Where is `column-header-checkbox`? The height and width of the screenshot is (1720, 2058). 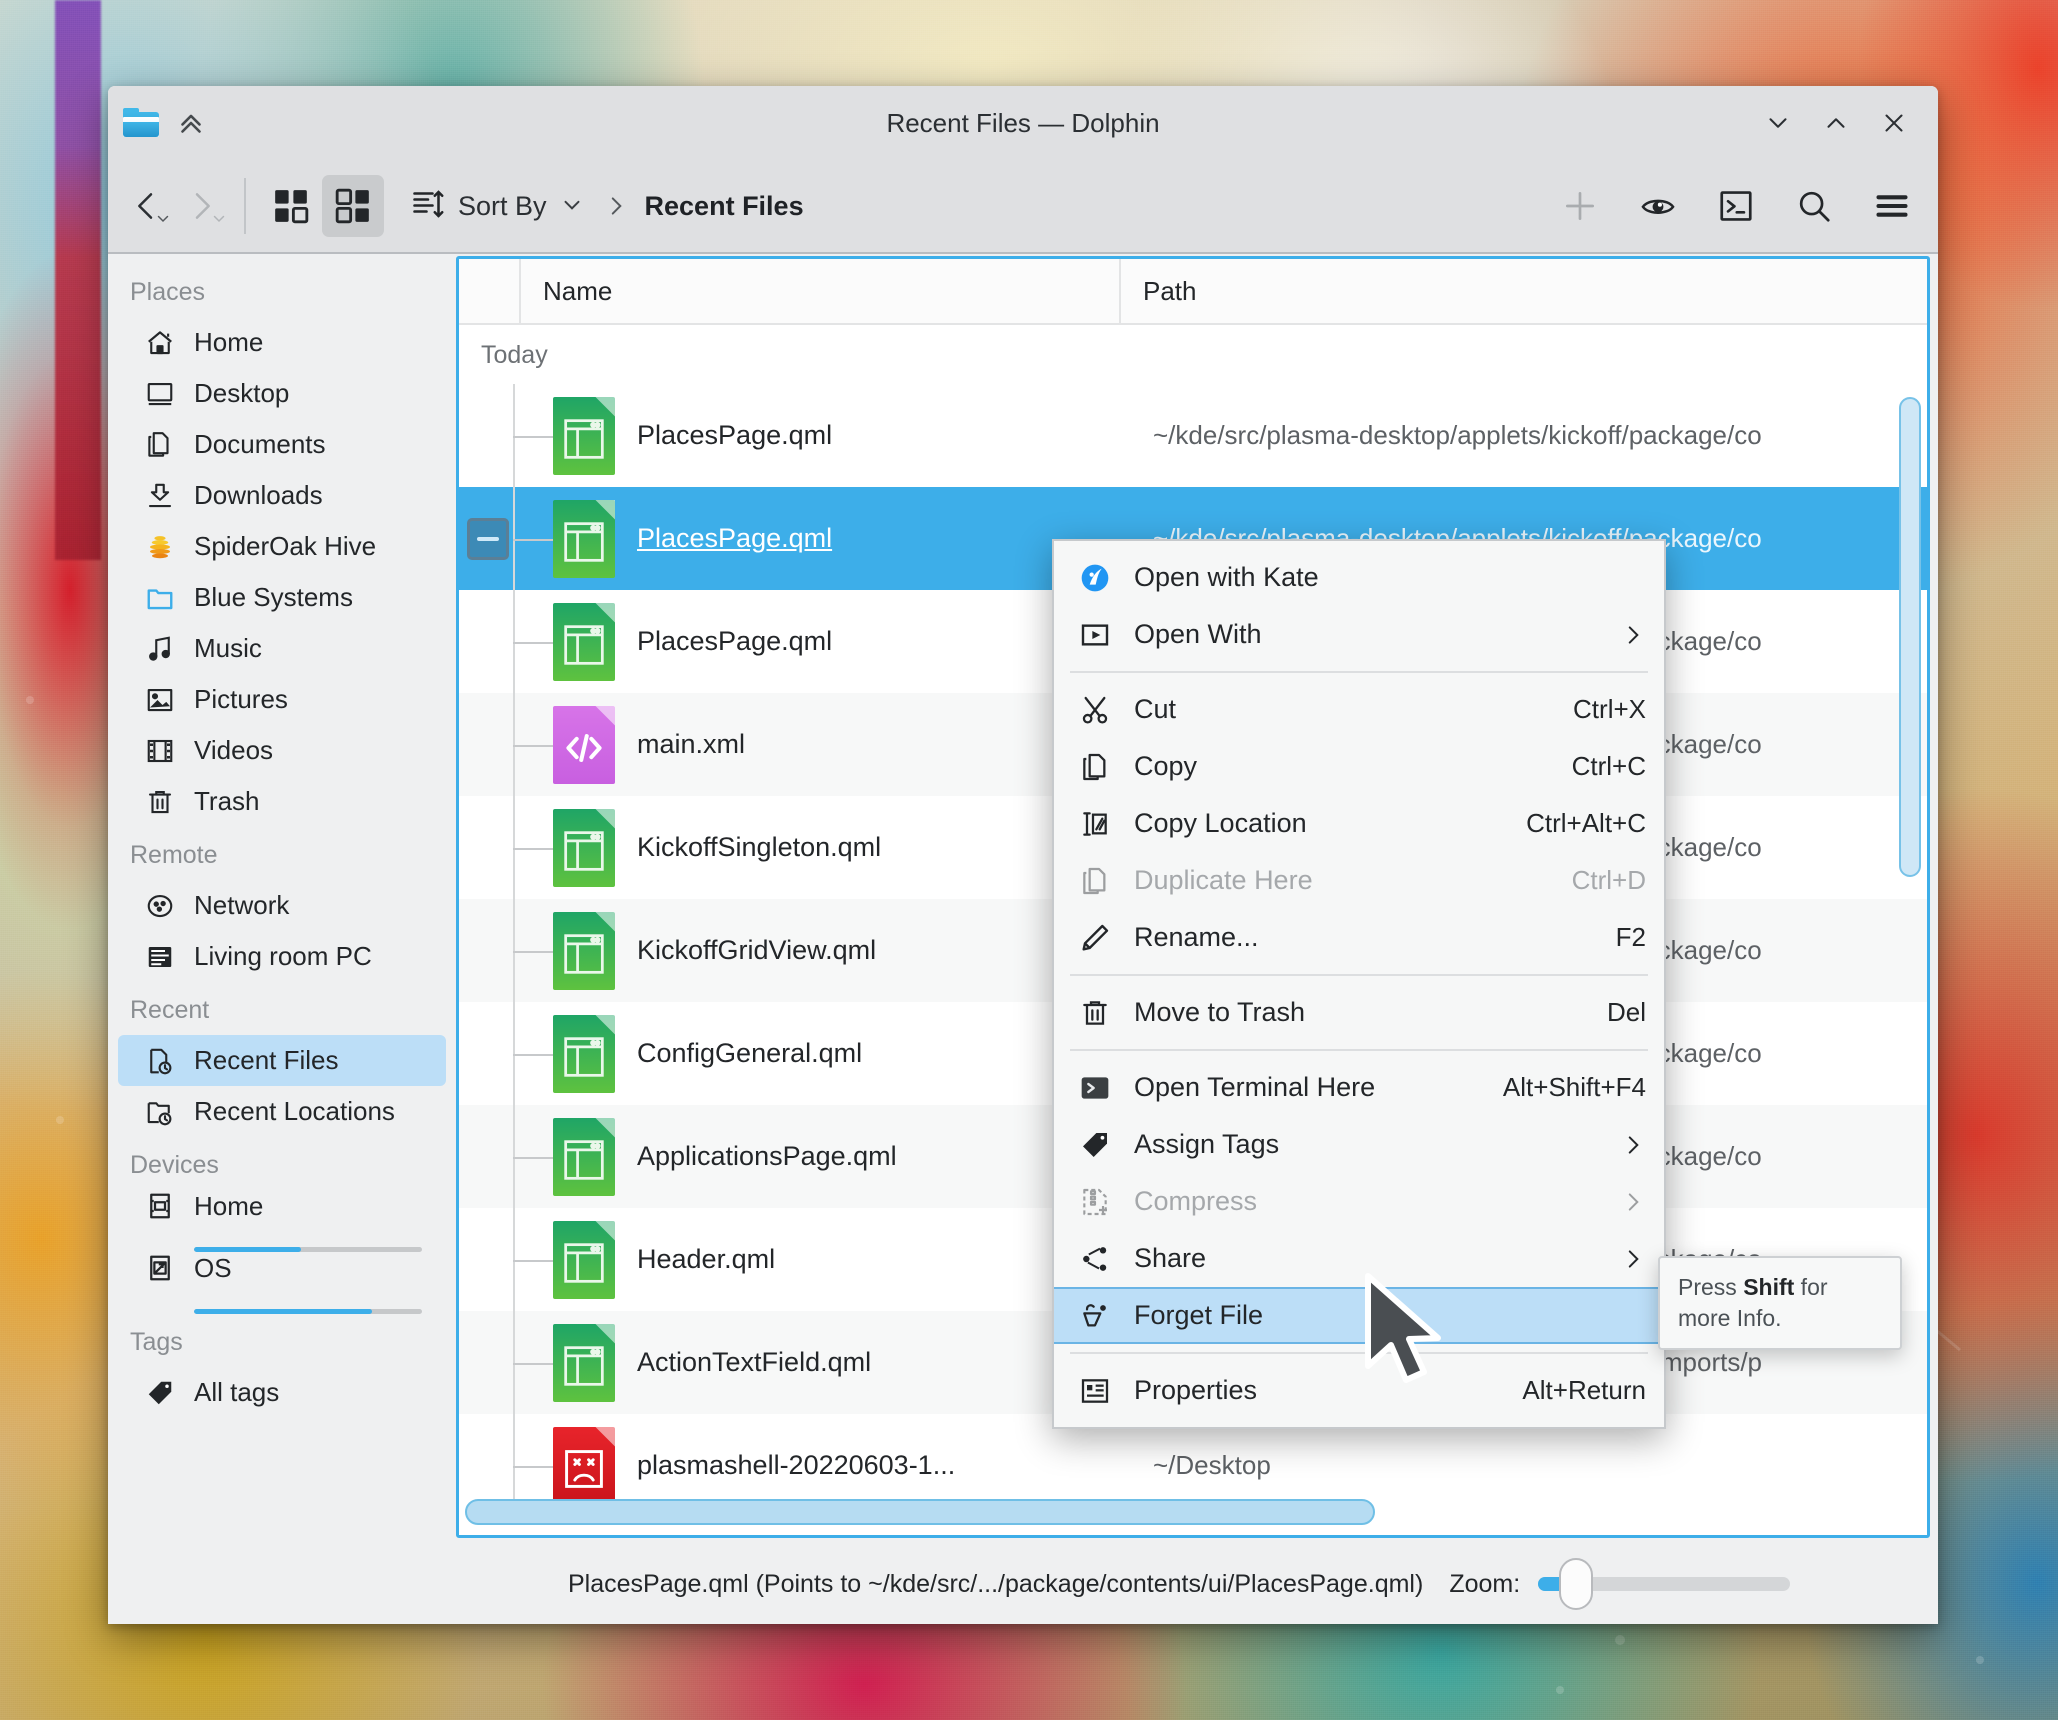 column-header-checkbox is located at coordinates (490, 291).